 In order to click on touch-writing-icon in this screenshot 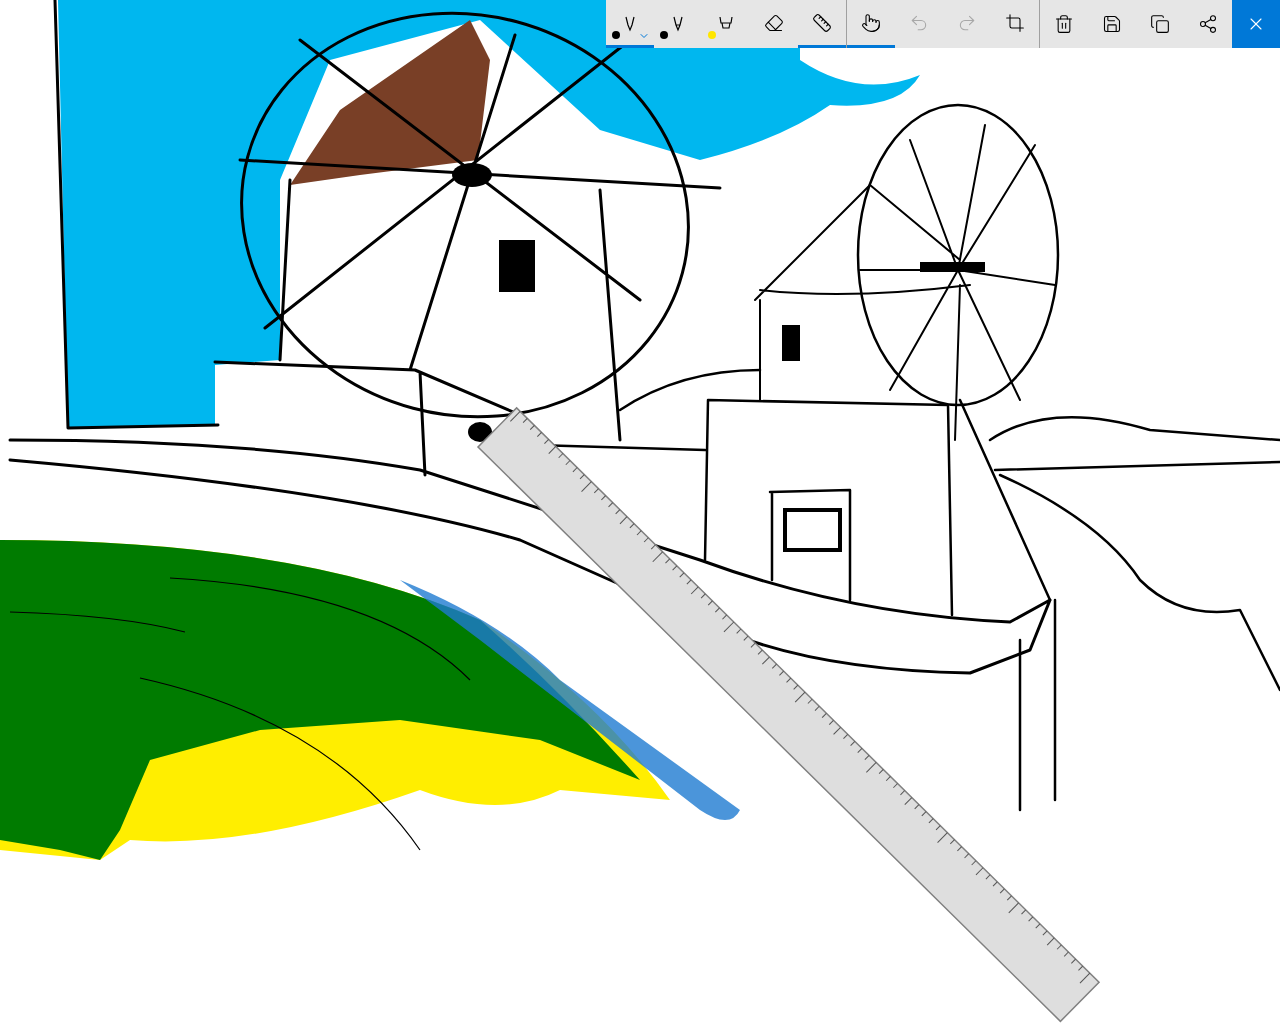, I will do `click(871, 22)`.